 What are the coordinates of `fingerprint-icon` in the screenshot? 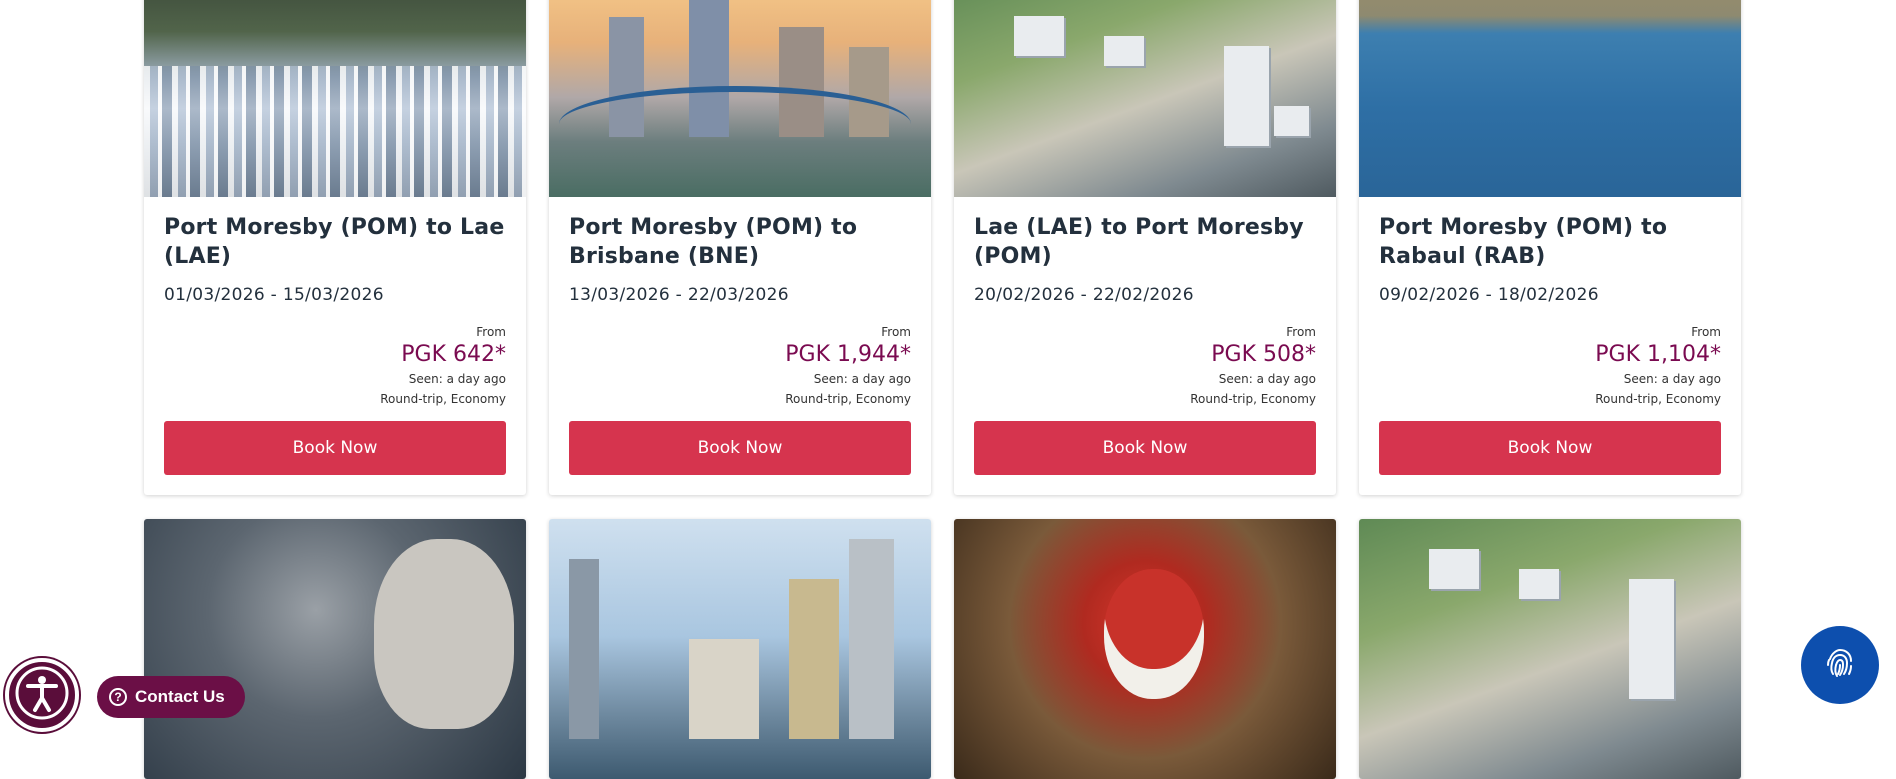 It's located at (1840, 665).